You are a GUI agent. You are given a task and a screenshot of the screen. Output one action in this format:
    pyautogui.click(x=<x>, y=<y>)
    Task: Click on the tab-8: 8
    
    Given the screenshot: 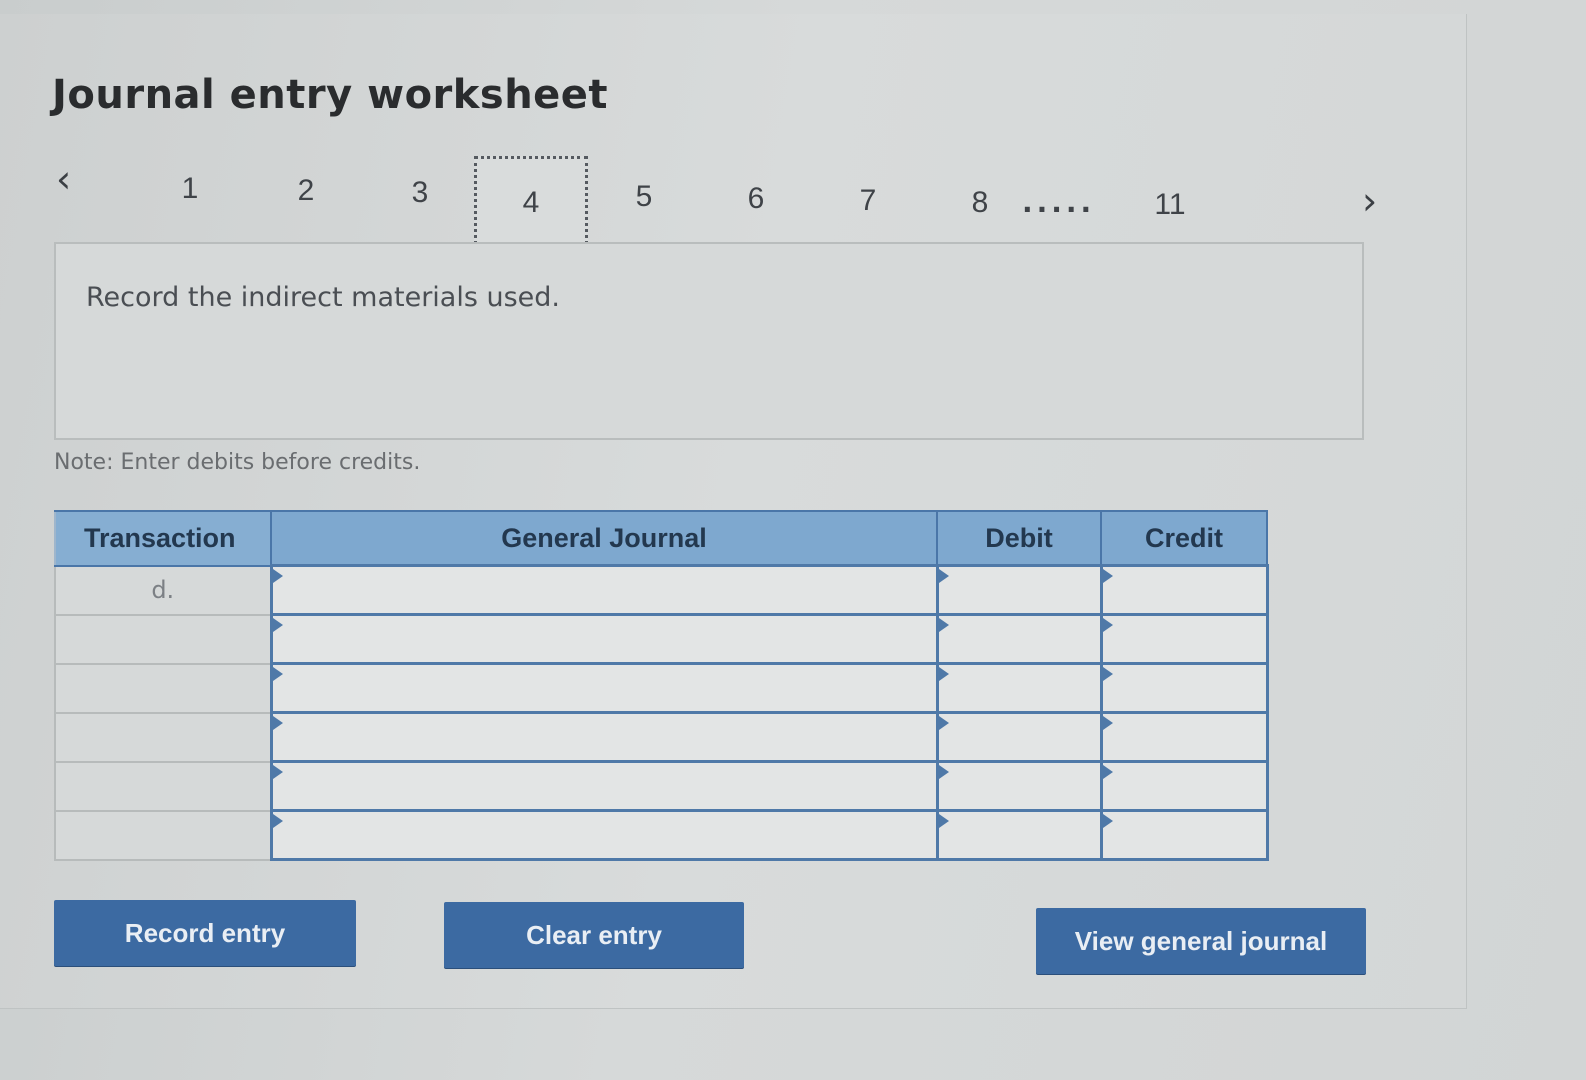 What is the action you would take?
    pyautogui.click(x=980, y=203)
    